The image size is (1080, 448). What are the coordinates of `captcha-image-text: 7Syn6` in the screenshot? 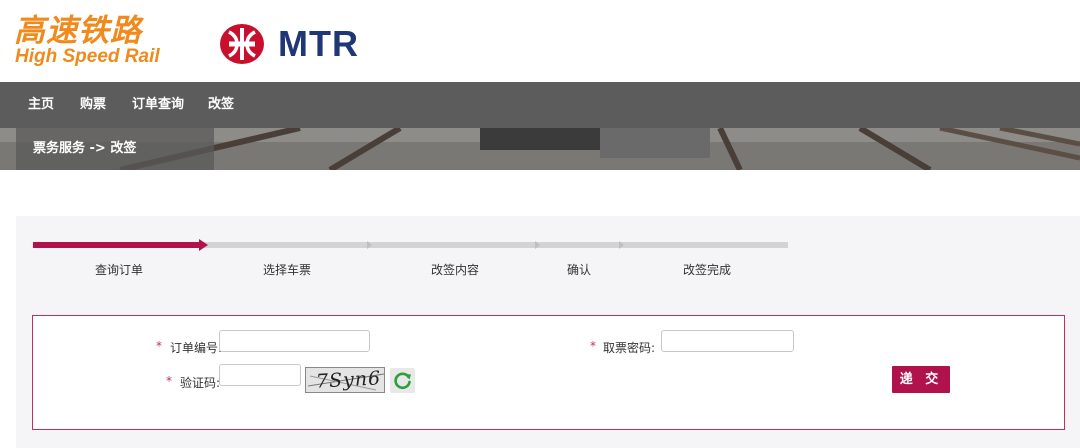 It's located at (348, 380).